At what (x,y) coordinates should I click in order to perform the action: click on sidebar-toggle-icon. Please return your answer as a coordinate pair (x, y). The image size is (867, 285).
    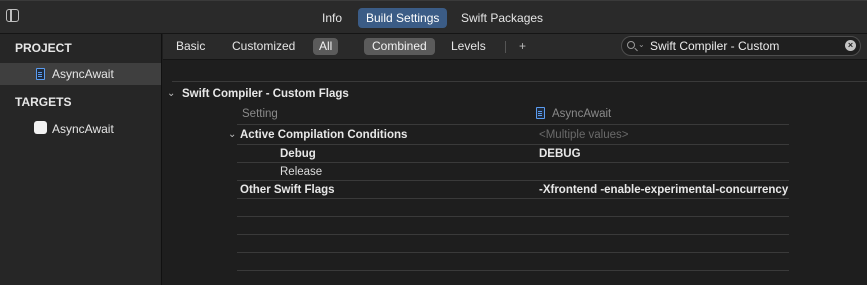
    Looking at the image, I should click on (12, 15).